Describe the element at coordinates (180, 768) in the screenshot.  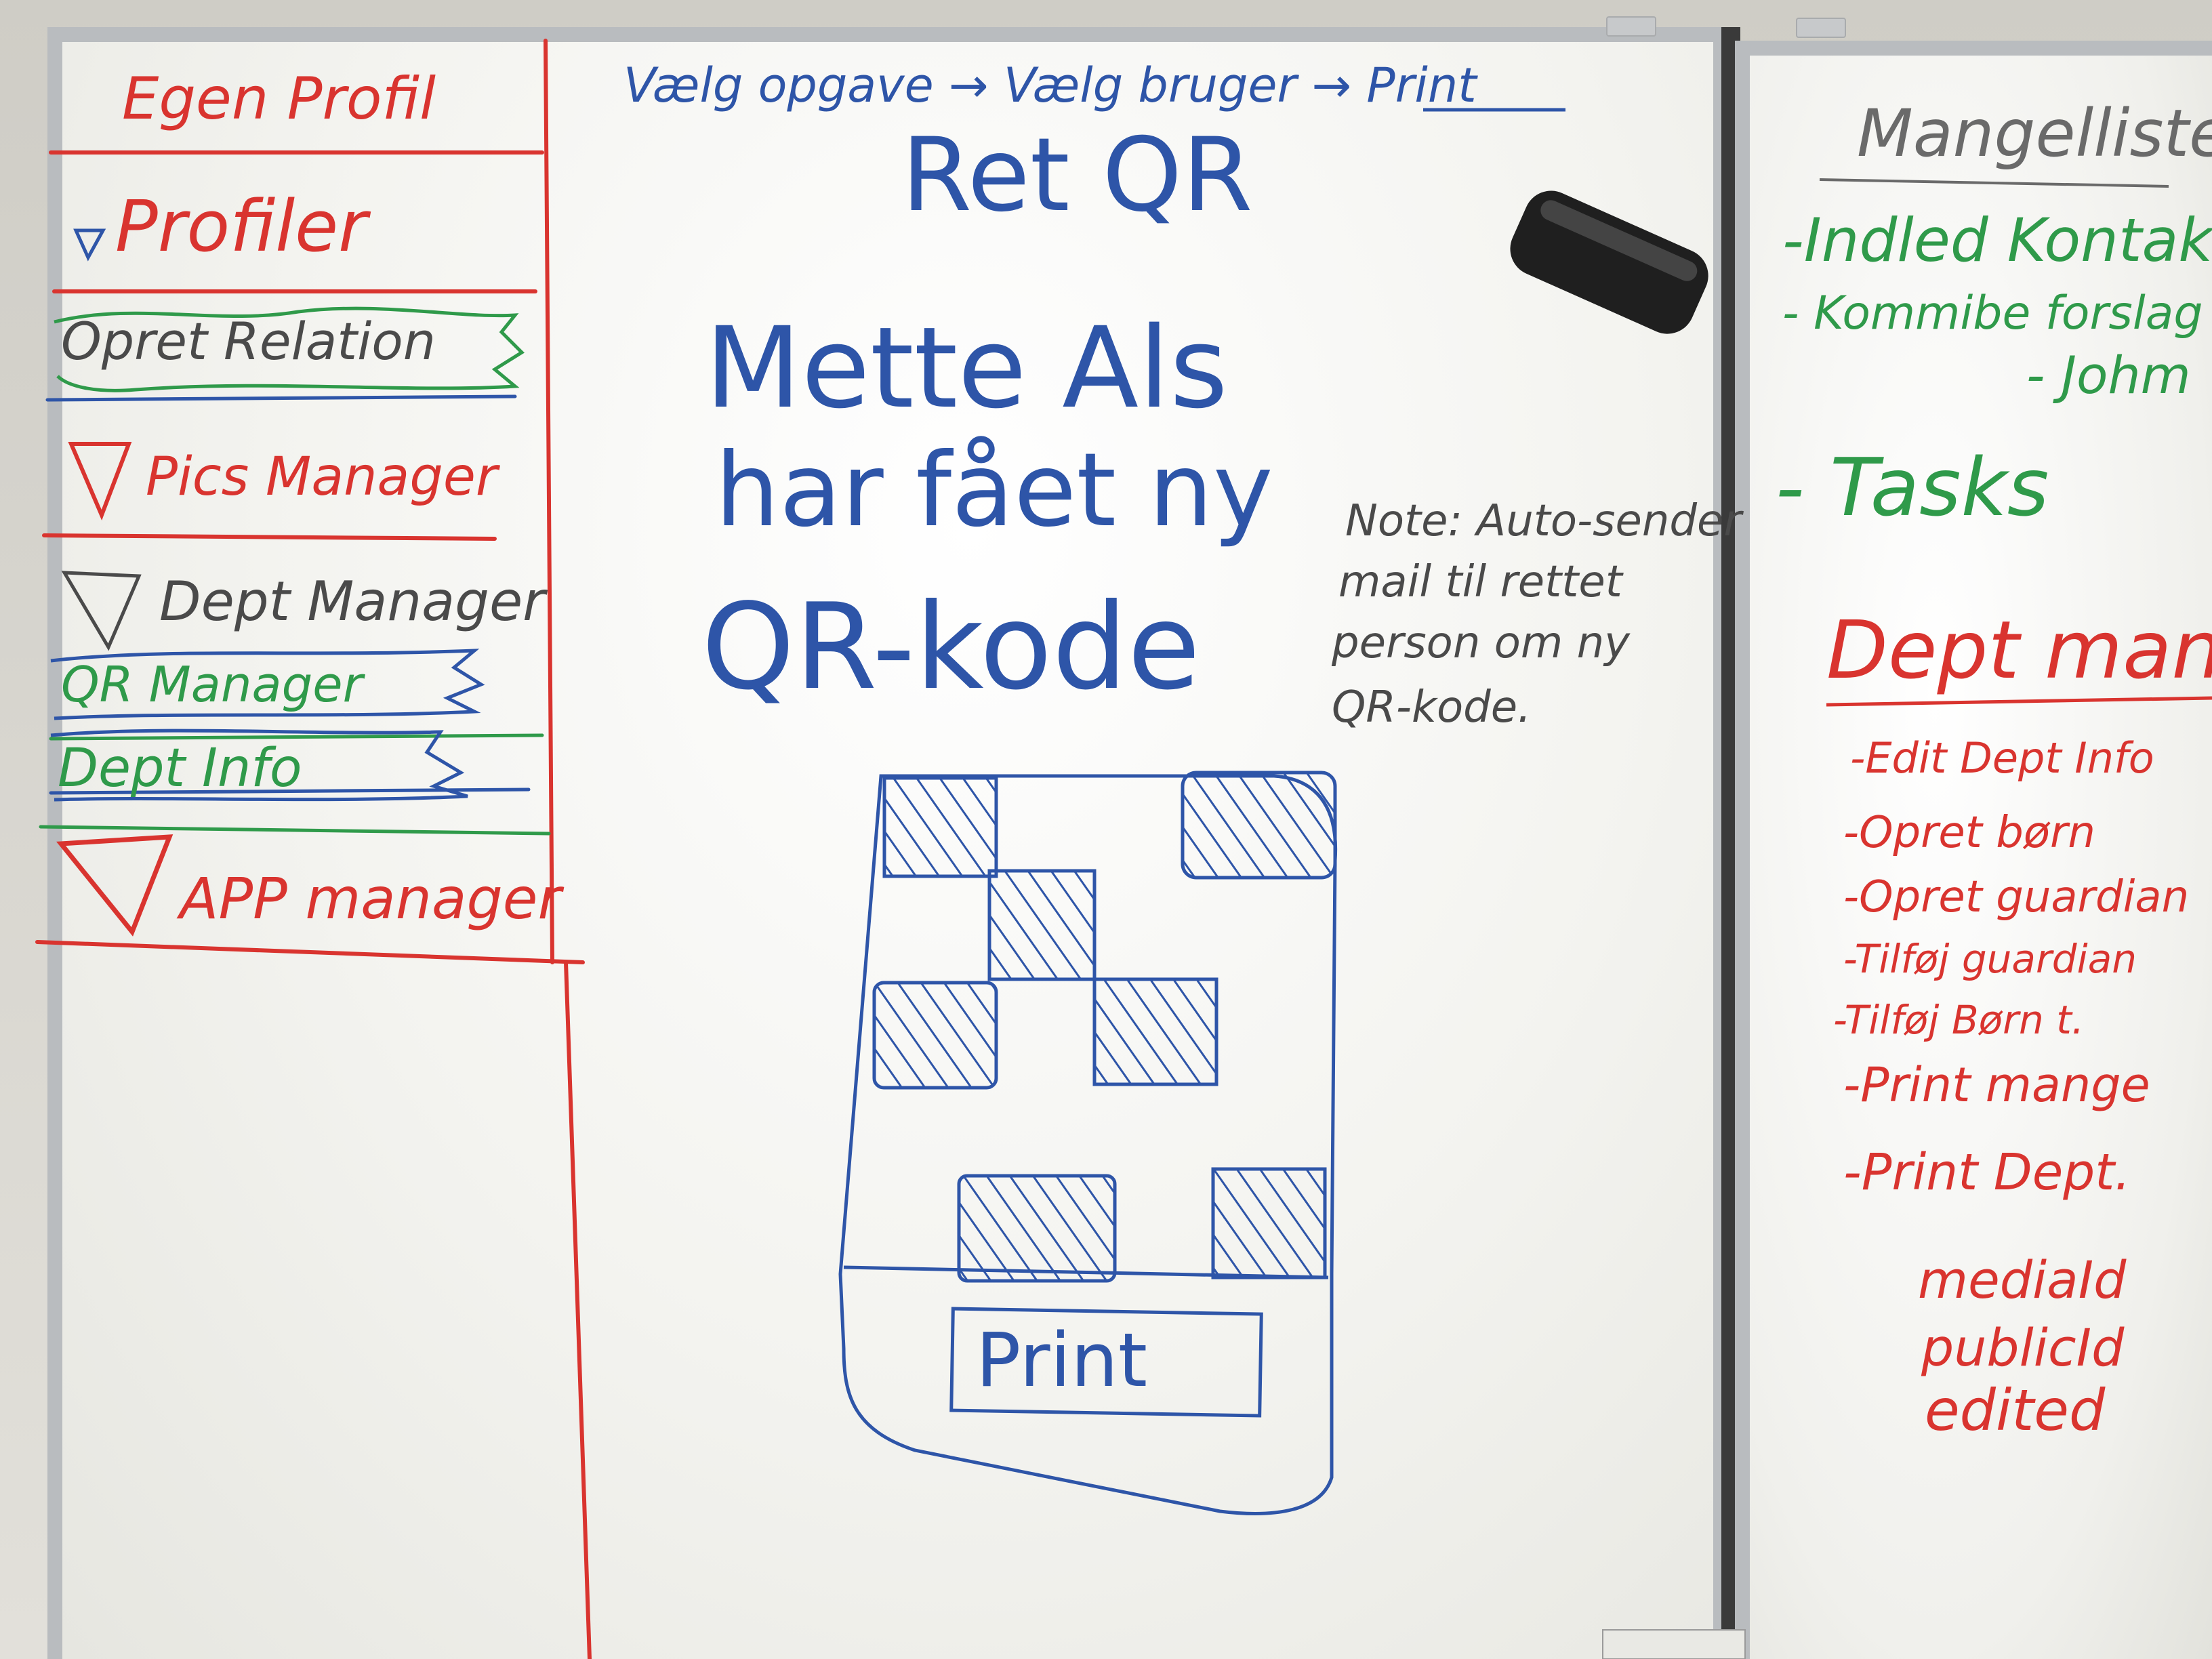
I see `sidebar-item-dept-info: Dept Info` at that location.